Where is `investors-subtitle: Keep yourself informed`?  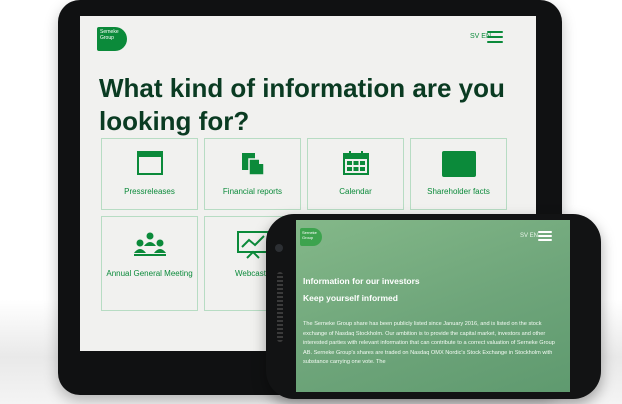
investors-subtitle: Keep yourself informed is located at coordinates (350, 298).